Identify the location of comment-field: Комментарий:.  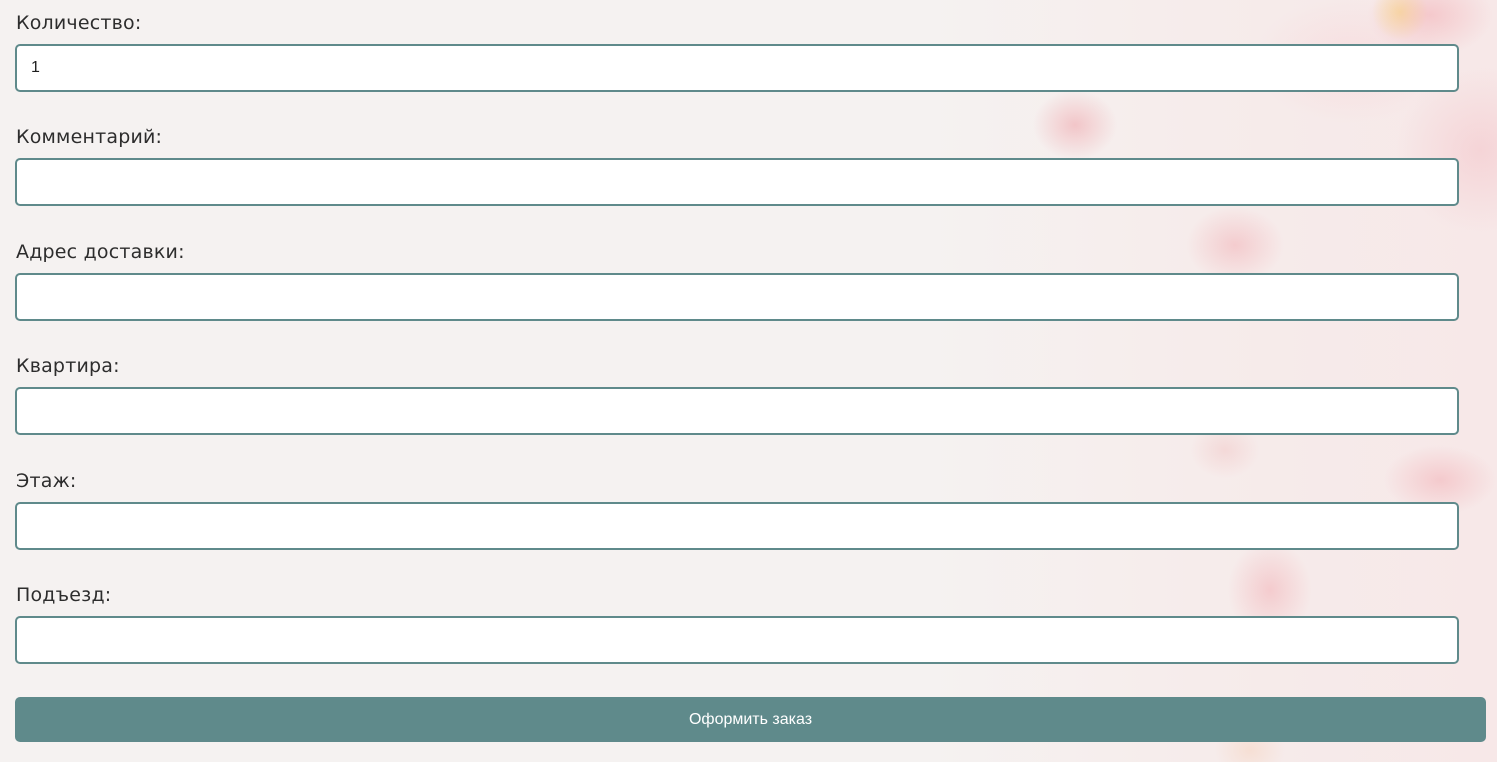
(737, 171).